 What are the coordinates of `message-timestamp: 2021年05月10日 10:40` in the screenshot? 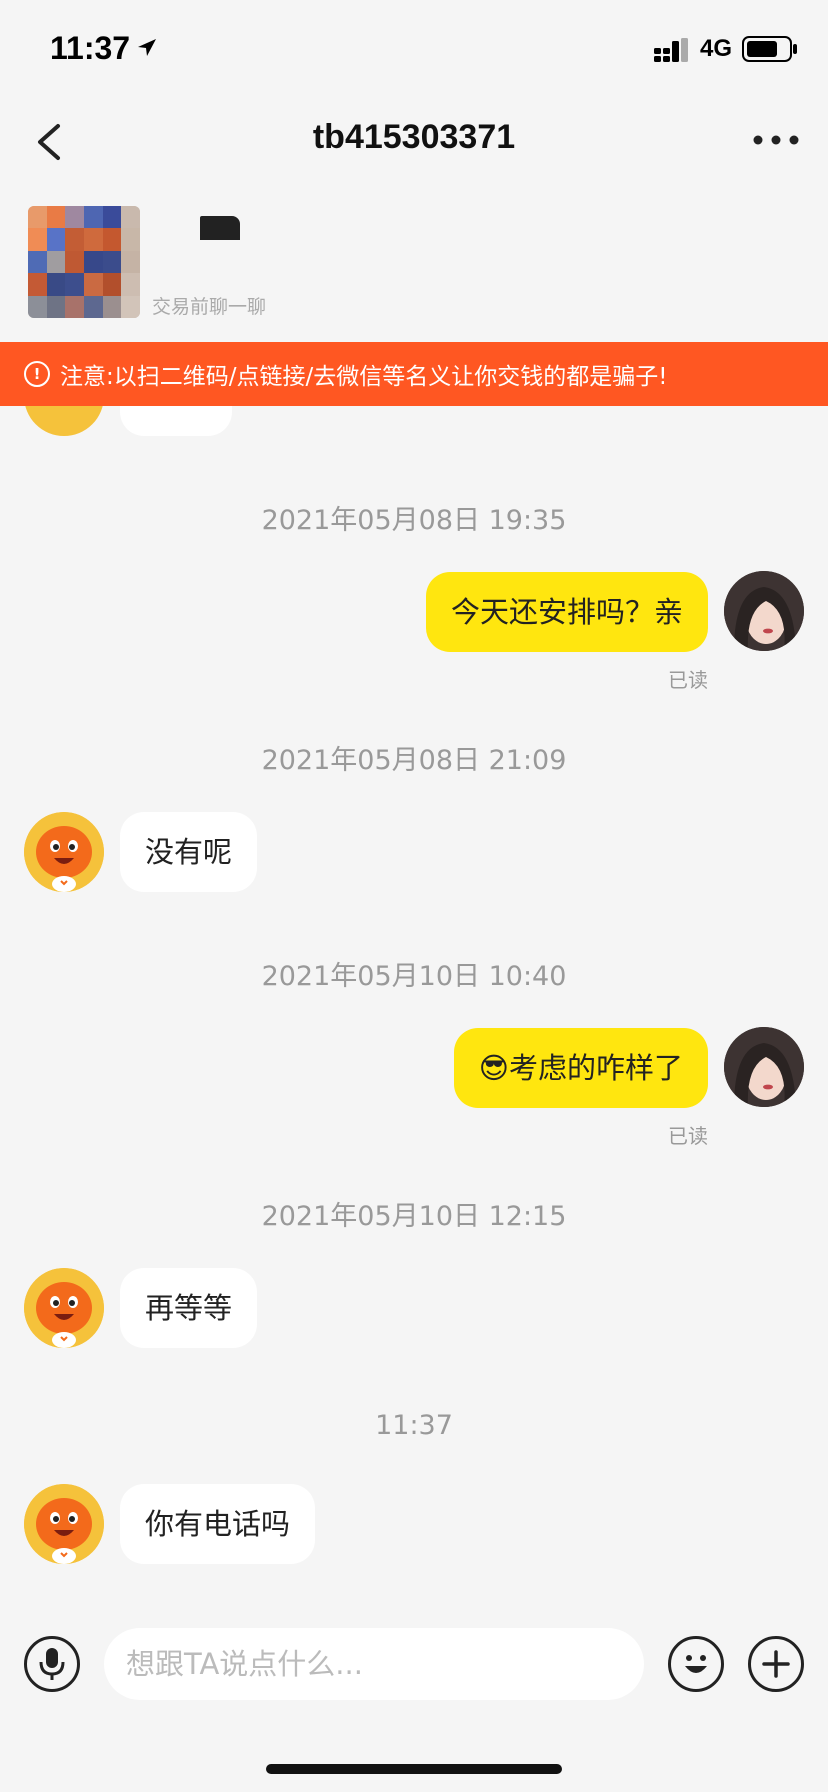 It's located at (414, 976).